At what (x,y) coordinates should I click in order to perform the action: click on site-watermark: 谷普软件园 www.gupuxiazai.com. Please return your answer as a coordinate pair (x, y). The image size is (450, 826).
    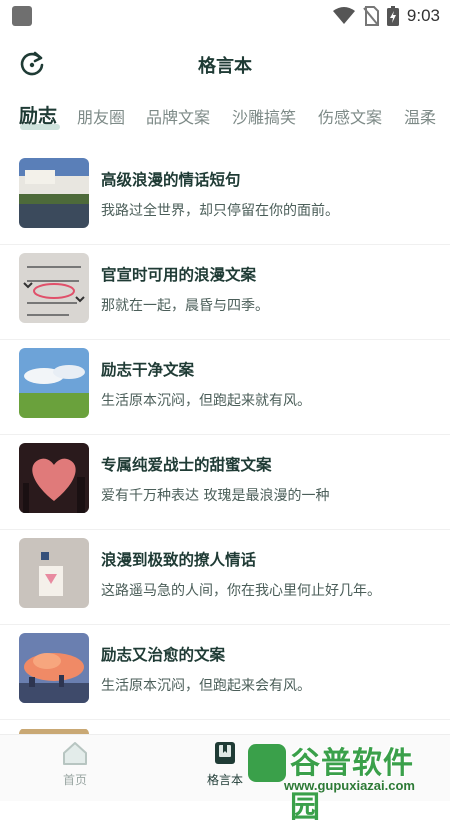
    Looking at the image, I should click on (344, 781).